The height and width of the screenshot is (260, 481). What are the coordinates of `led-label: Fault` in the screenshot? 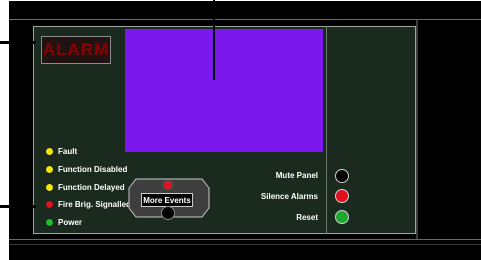 It's located at (68, 151).